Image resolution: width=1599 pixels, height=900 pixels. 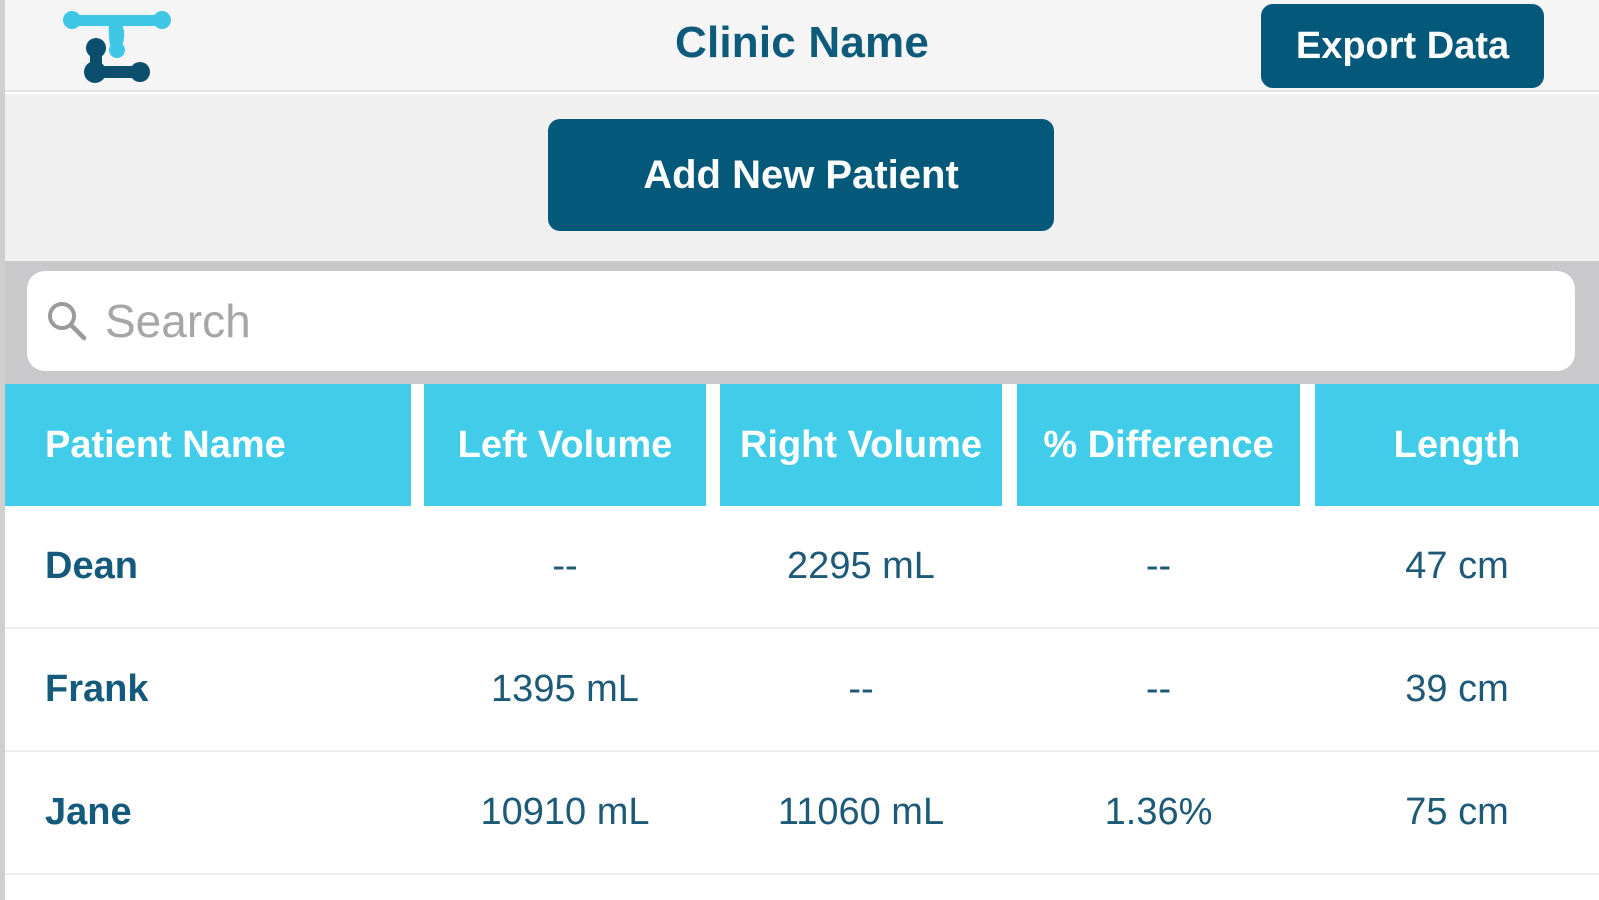 What do you see at coordinates (830, 321) in the screenshot?
I see `search-input` at bounding box center [830, 321].